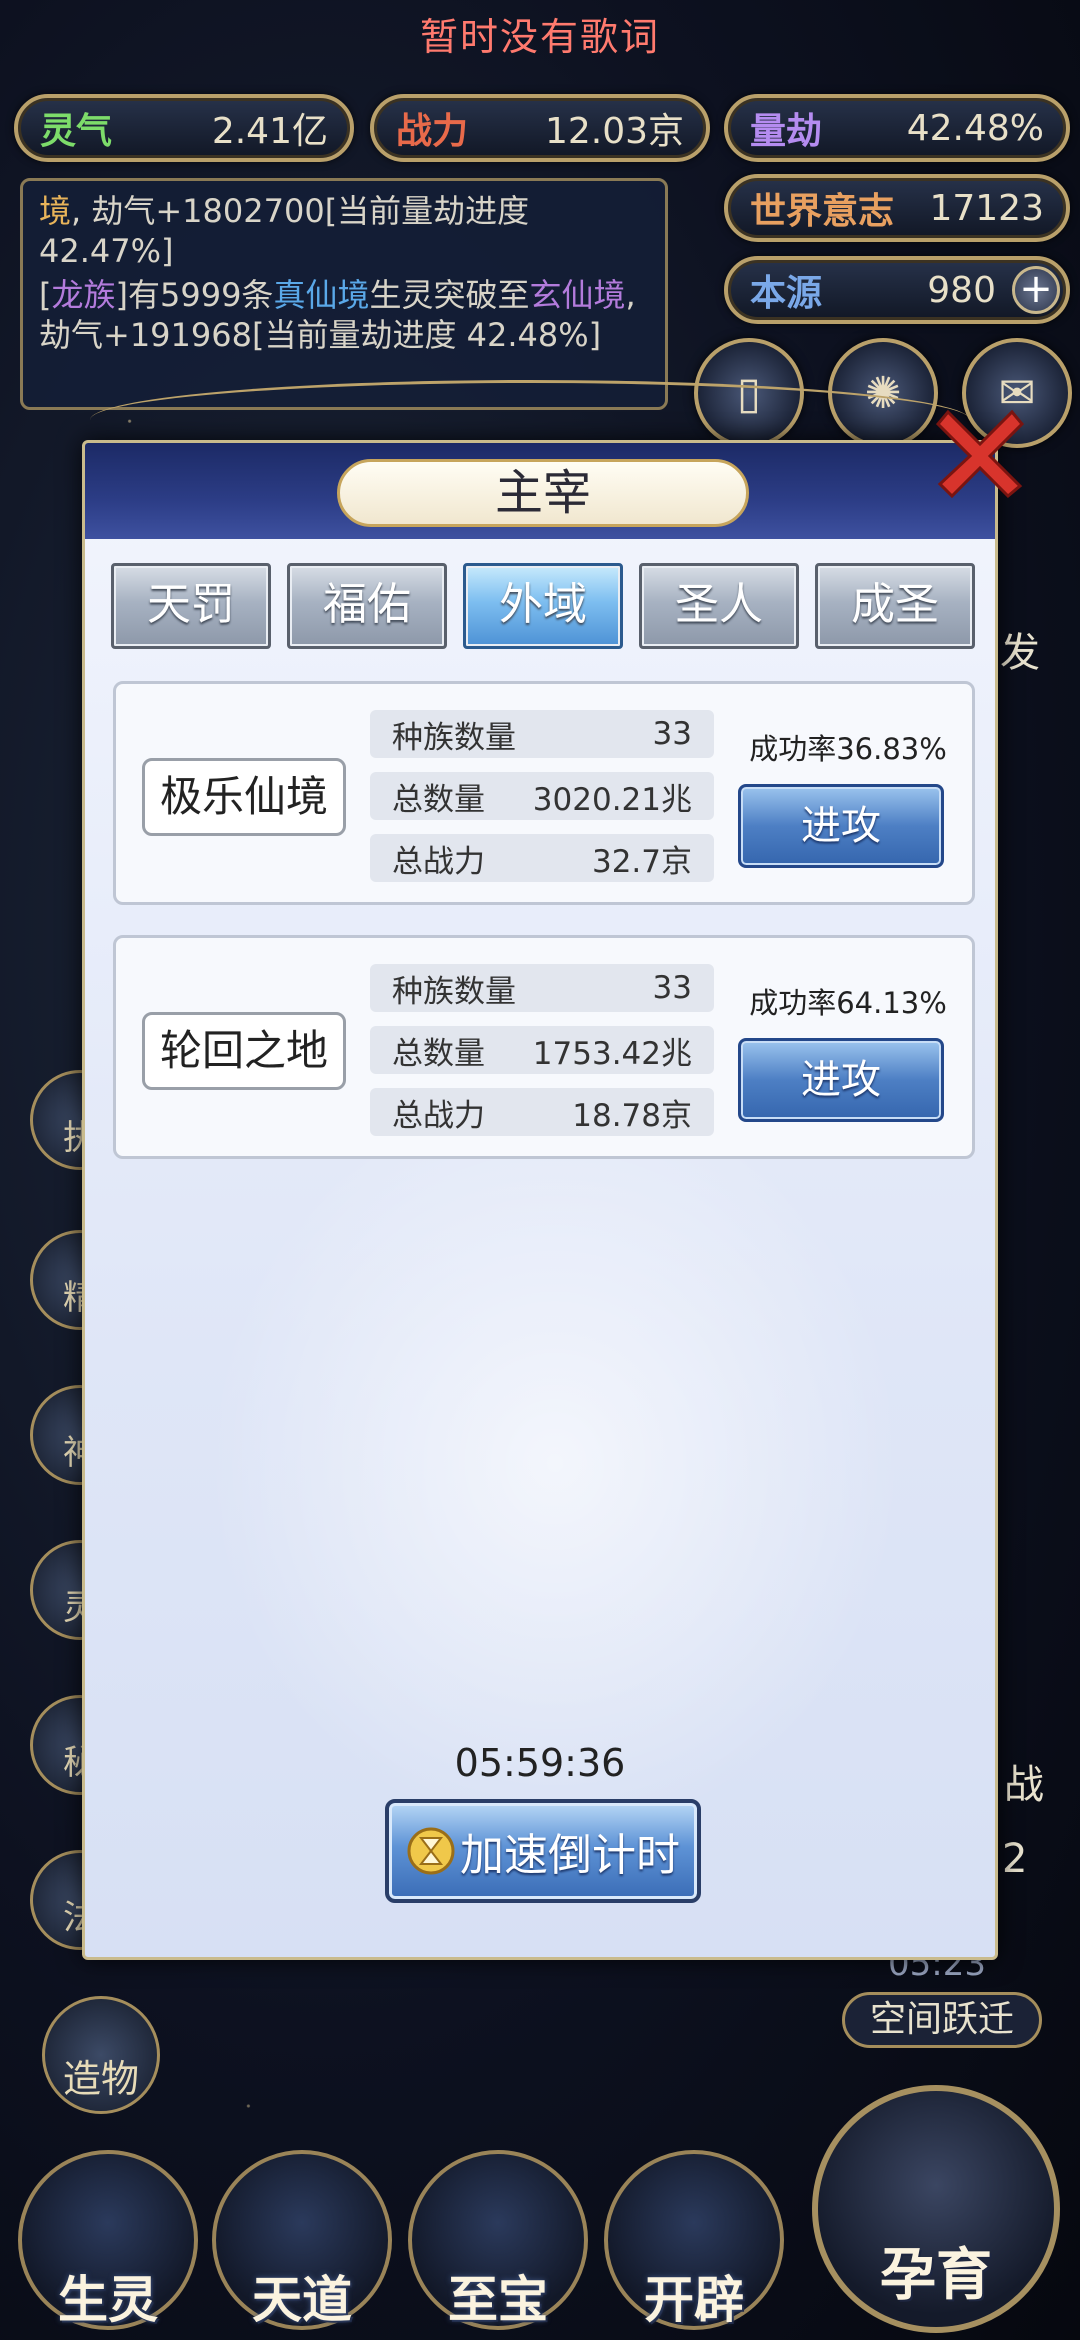 This screenshot has height=2340, width=1080. I want to click on total-power-row: 总战力 32.7京, so click(542, 858).